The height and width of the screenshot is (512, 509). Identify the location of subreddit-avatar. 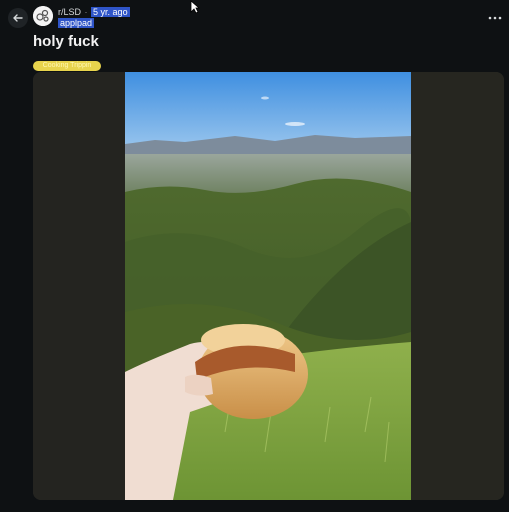
(43, 16).